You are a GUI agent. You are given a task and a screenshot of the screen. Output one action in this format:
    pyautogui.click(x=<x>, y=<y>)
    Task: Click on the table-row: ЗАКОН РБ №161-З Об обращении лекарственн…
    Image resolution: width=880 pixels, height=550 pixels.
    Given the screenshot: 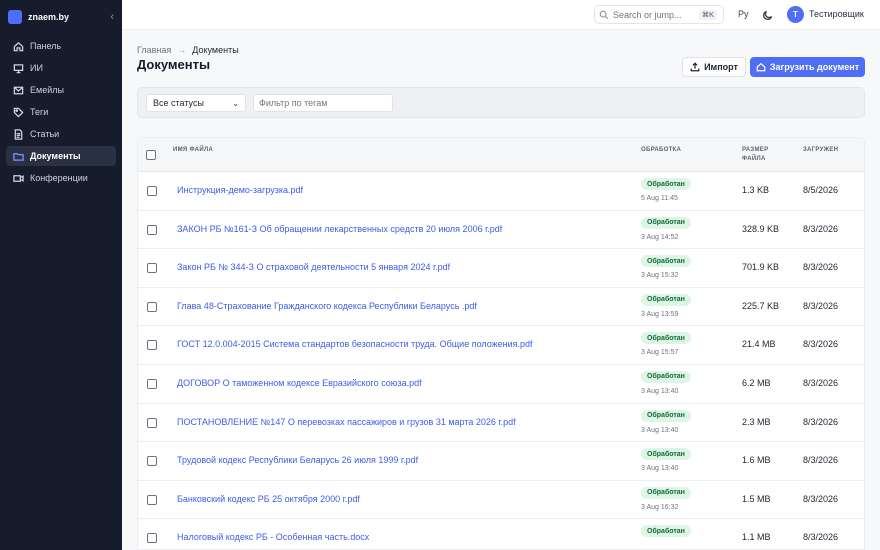 What is the action you would take?
    pyautogui.click(x=501, y=230)
    